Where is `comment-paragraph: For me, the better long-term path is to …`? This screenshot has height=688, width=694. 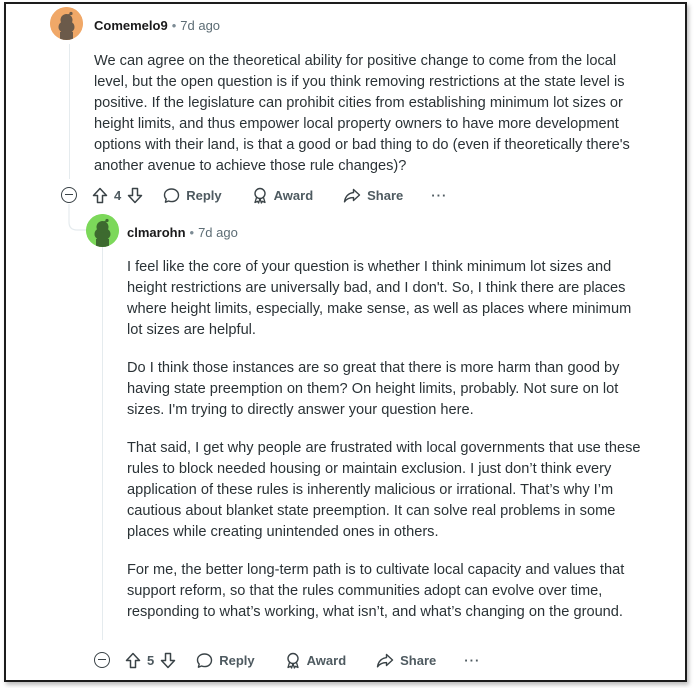 comment-paragraph: For me, the better long-term path is to … is located at coordinates (376, 591).